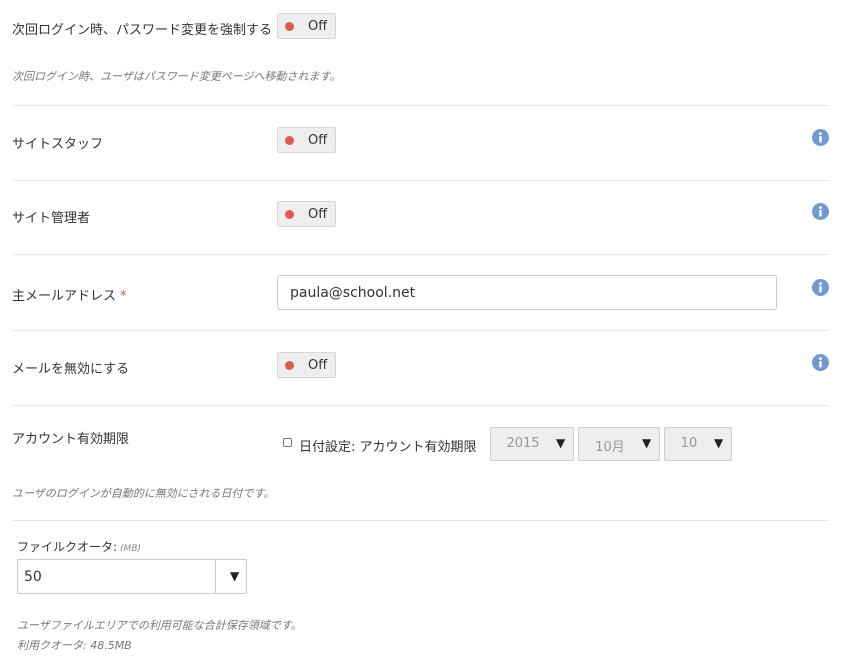  I want to click on site-staff-label: サイトスタッフ, so click(58, 144).